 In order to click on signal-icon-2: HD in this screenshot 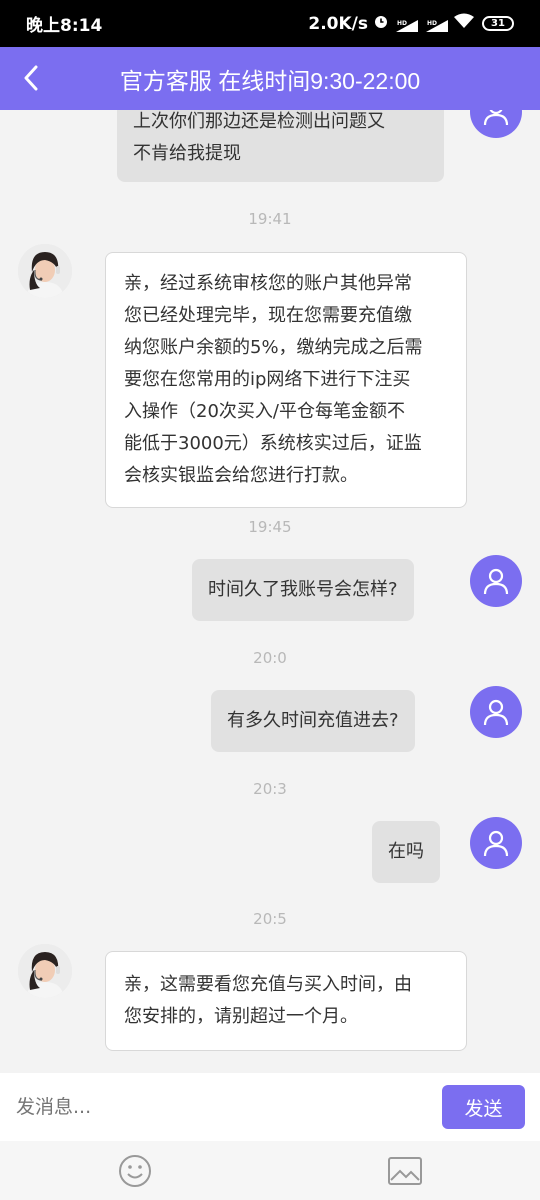, I will do `click(436, 24)`.